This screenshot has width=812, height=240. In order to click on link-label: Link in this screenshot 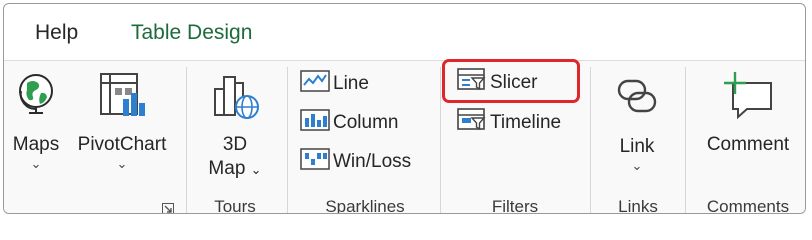, I will do `click(637, 146)`.